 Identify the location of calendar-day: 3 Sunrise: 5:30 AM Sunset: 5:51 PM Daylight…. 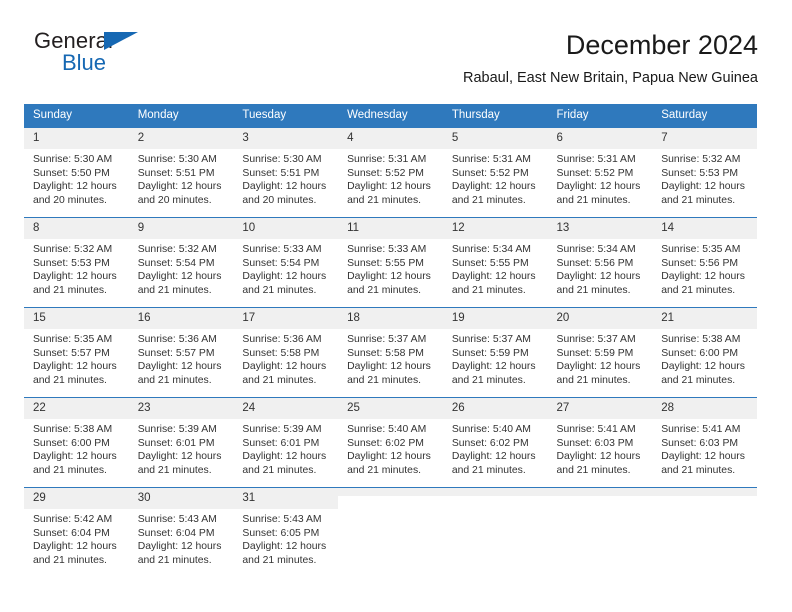
(286, 172).